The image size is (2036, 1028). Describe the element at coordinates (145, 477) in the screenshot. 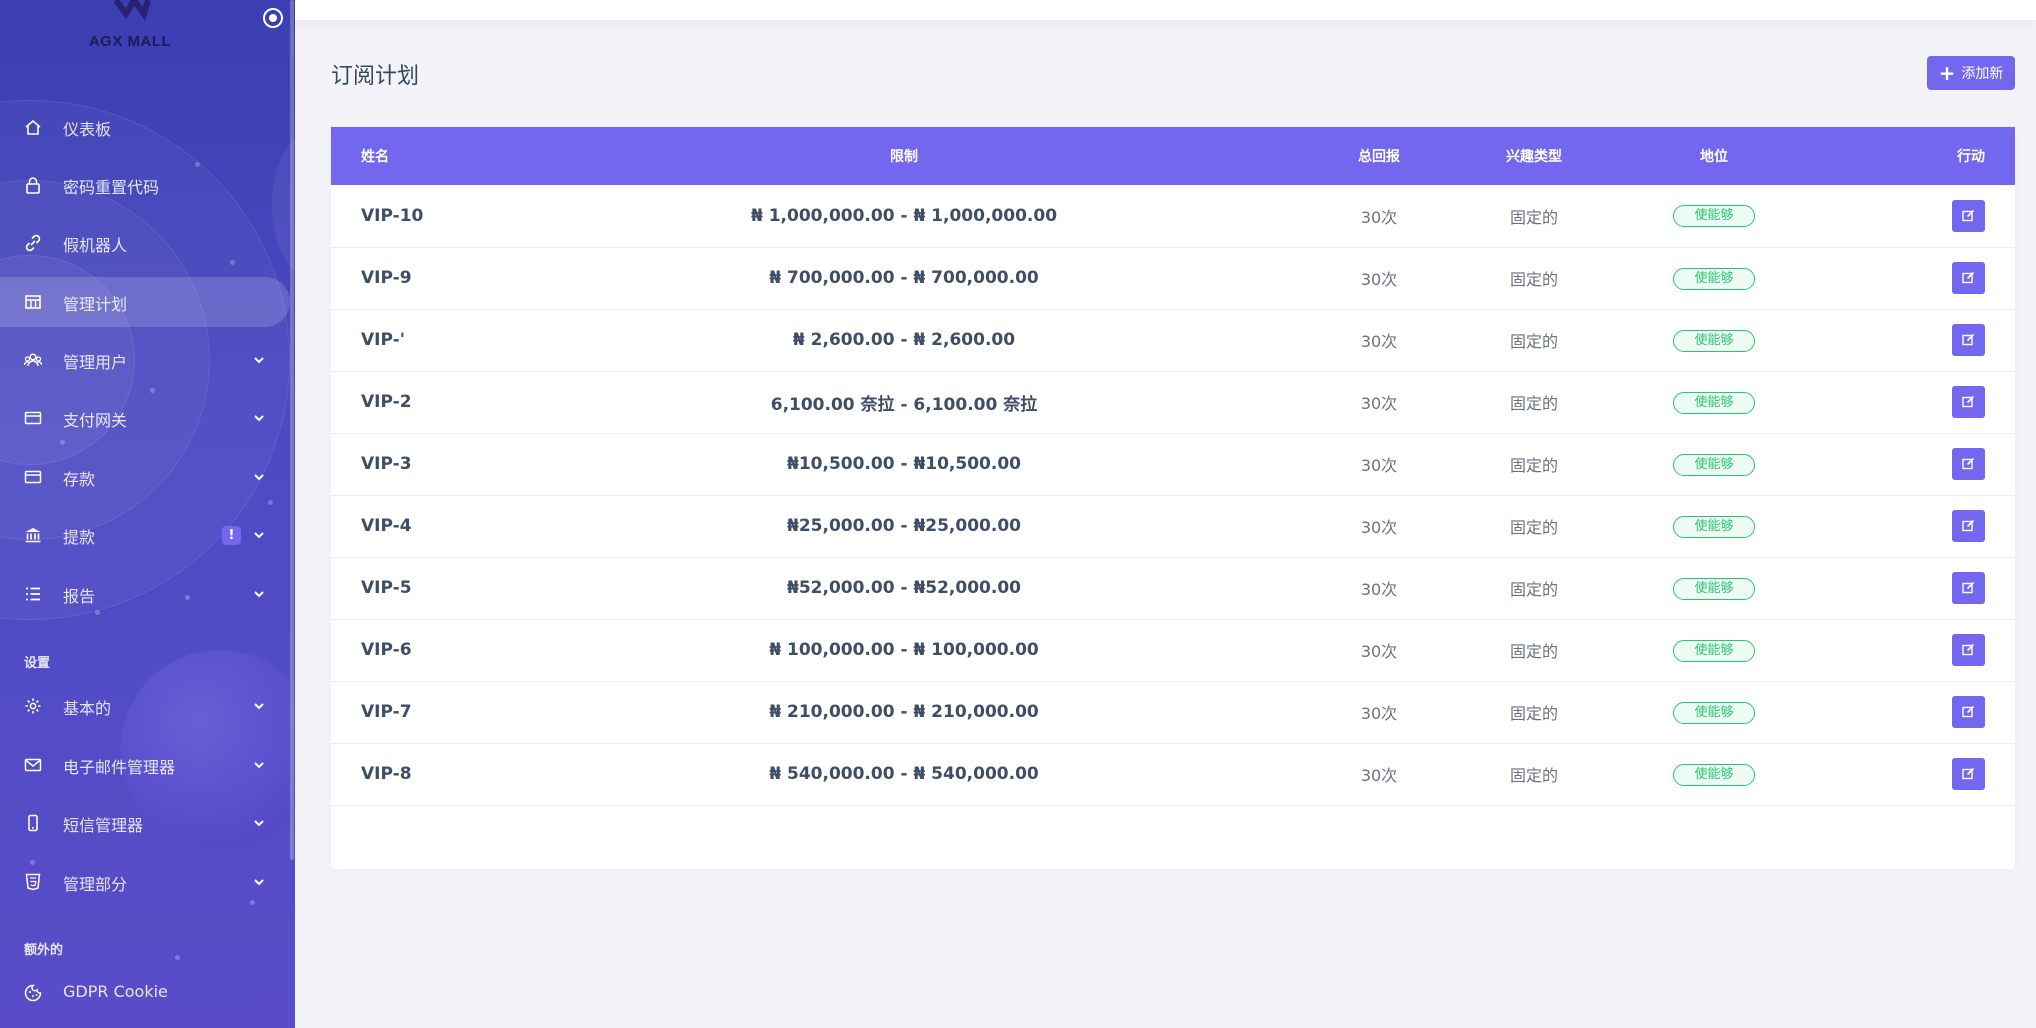

I see `sidebar-item-deposits: 存款` at that location.